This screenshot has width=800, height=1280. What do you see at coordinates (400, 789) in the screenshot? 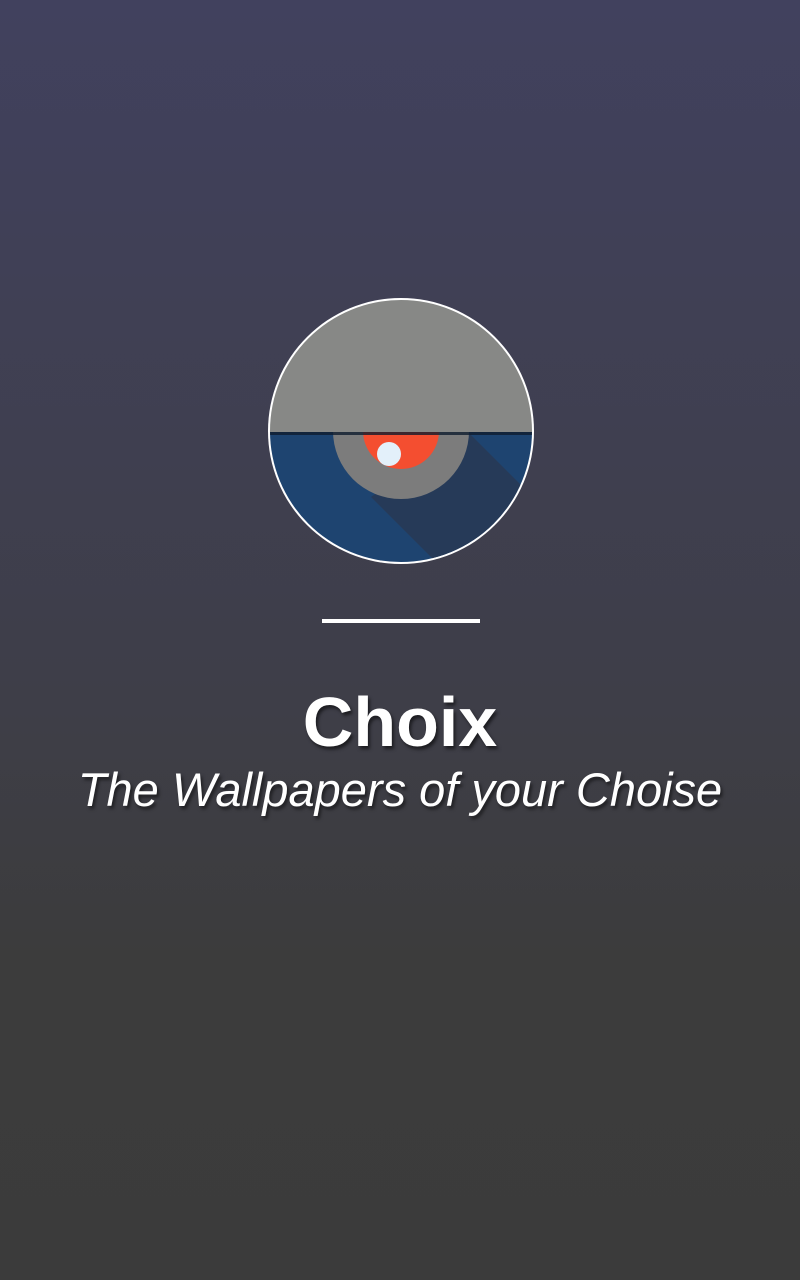
I see `app-tagline: The Wallpapers of your Choise` at bounding box center [400, 789].